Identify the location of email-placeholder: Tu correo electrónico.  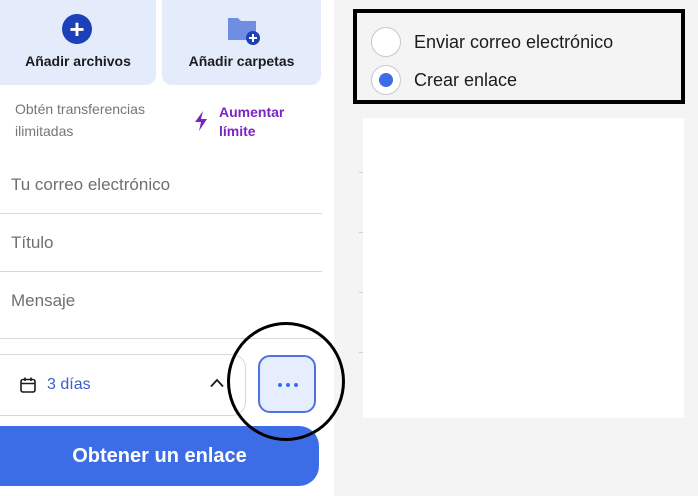
(91, 184).